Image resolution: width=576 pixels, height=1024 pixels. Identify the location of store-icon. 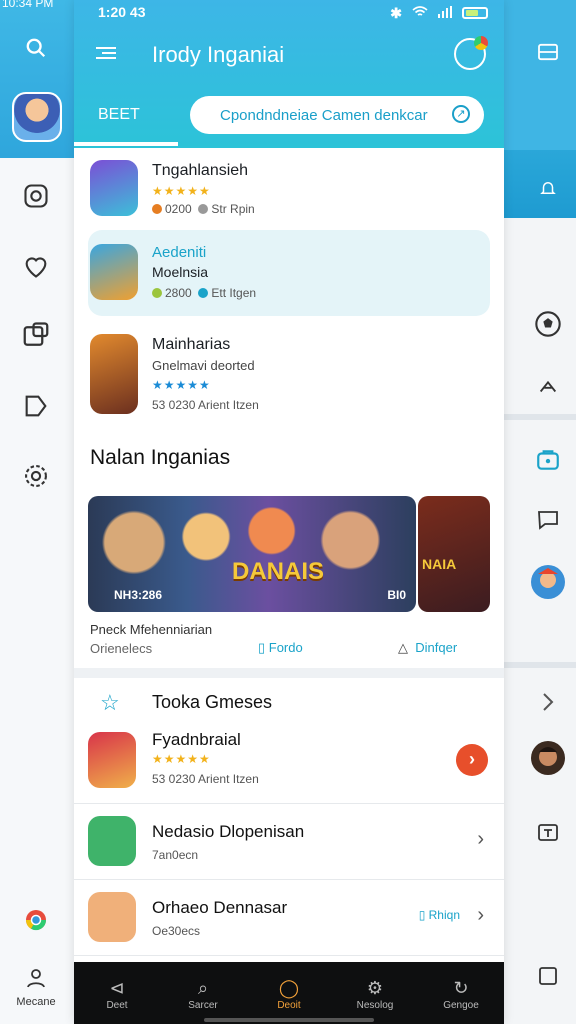
(548, 460).